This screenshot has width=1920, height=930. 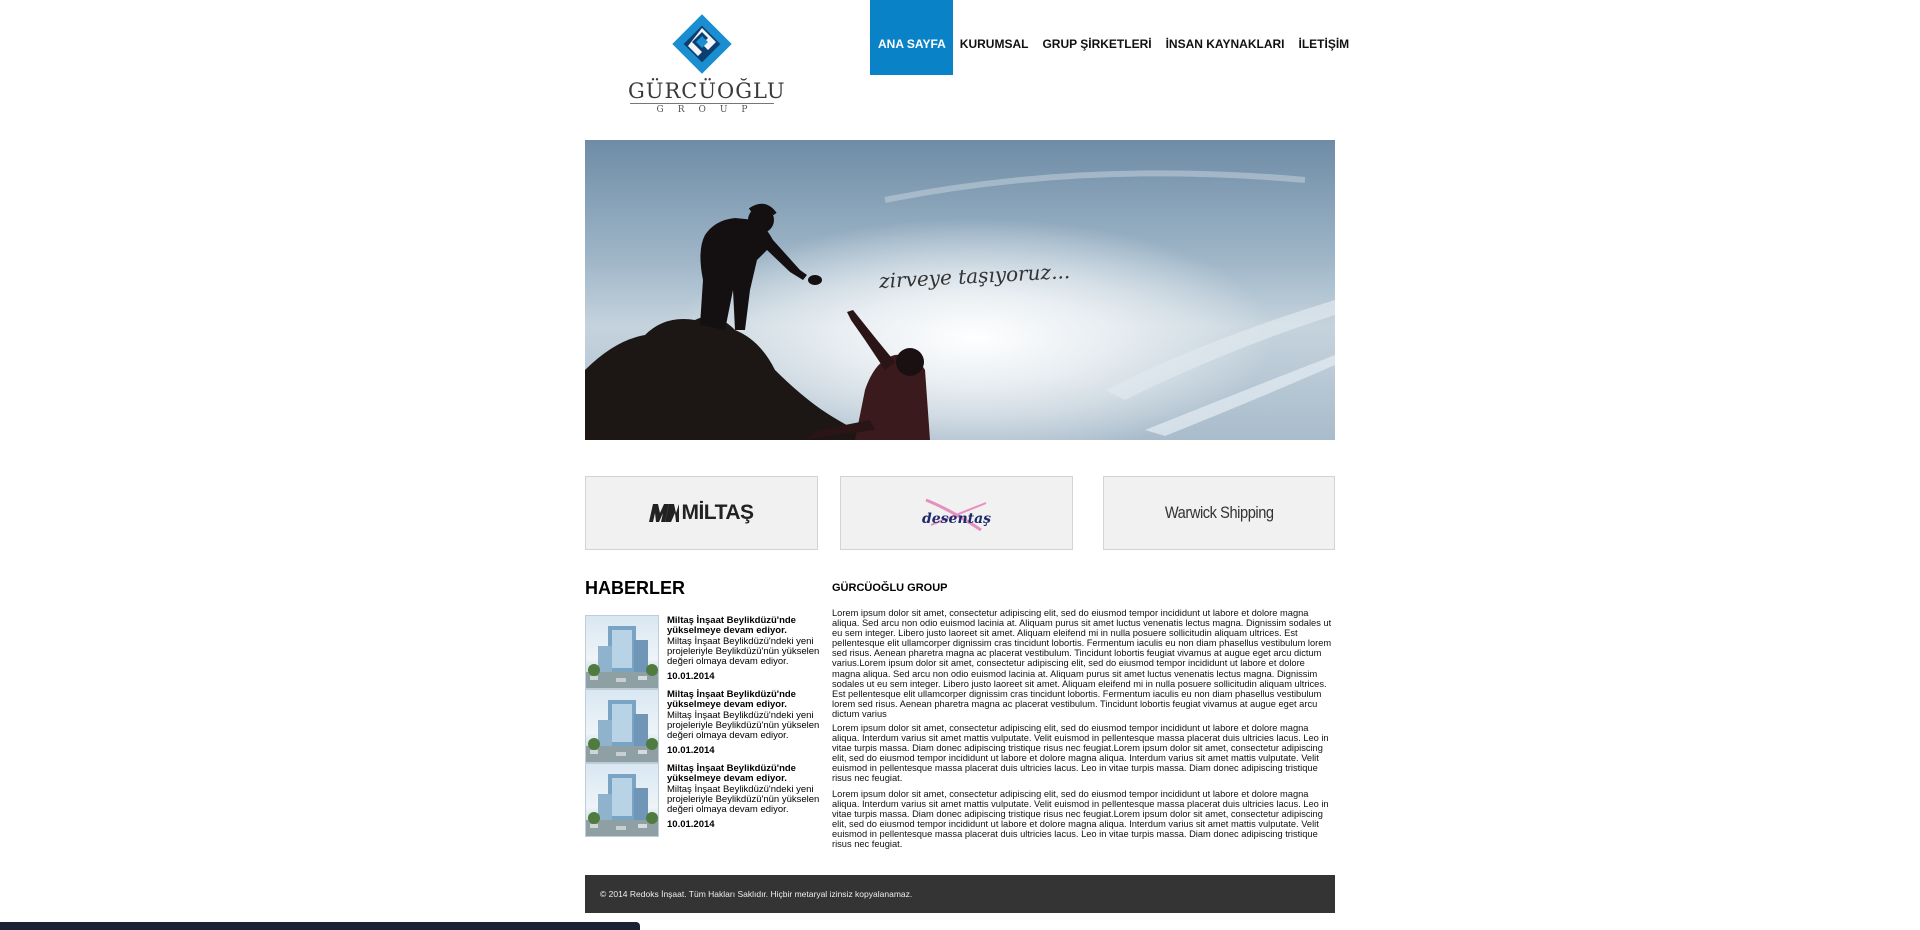 I want to click on hero-illustration, so click(x=960, y=290).